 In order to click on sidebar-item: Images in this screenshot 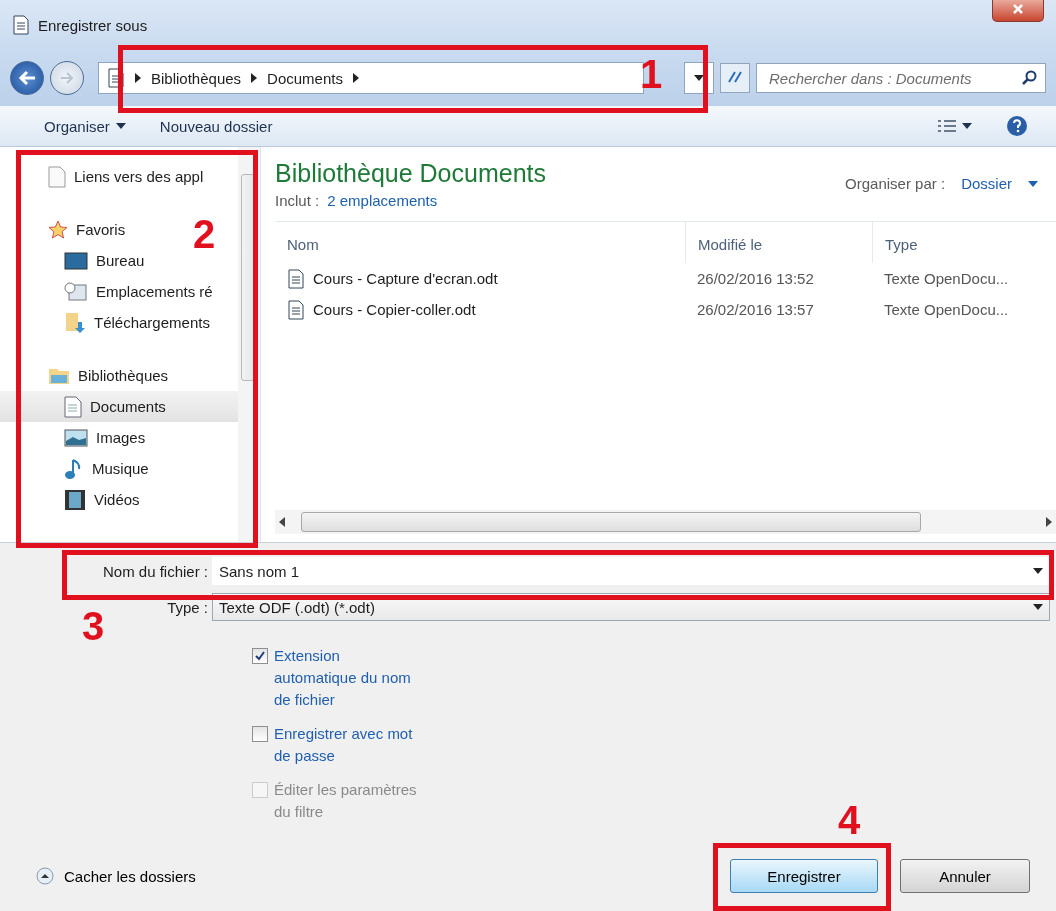, I will do `click(76, 437)`.